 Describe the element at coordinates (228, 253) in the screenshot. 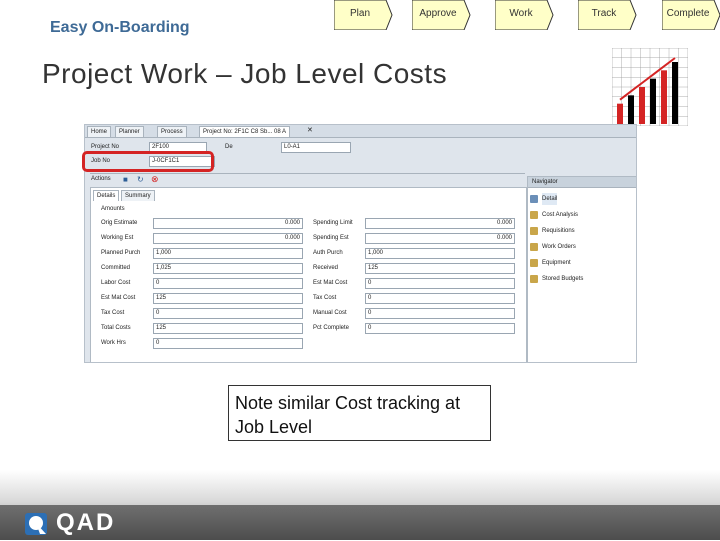

I see `left-amount-field: 1,000` at that location.